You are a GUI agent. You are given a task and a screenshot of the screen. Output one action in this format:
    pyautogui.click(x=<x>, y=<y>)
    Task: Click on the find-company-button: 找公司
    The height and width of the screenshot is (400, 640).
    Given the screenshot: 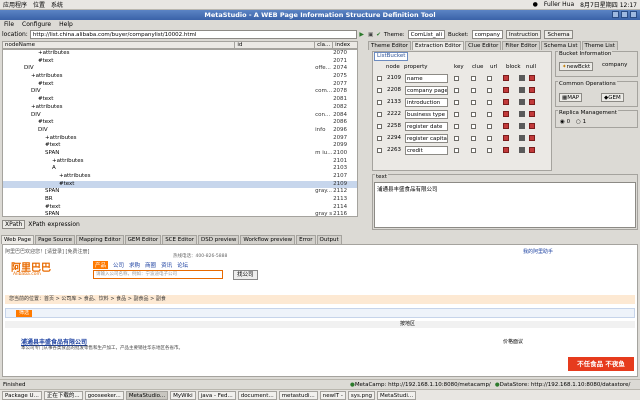 What is the action you would take?
    pyautogui.click(x=245, y=275)
    